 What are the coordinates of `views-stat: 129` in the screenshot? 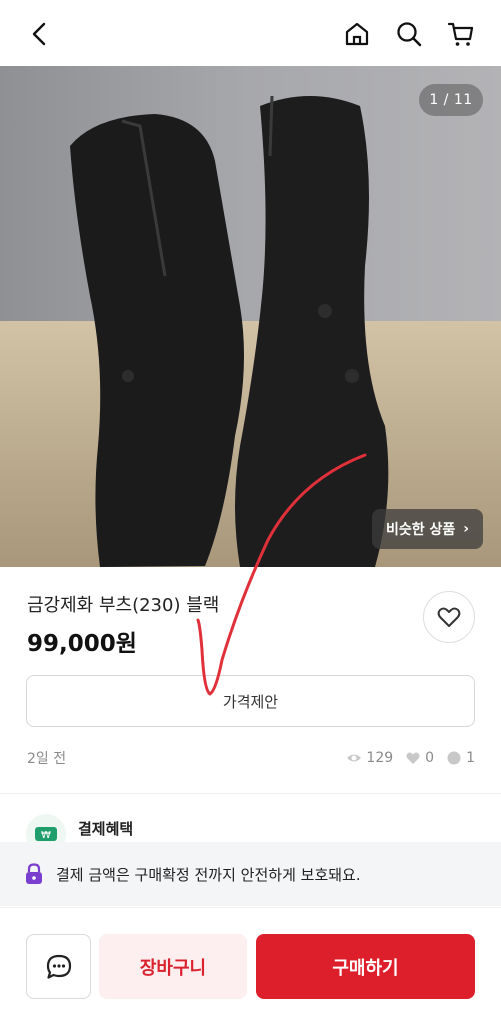 It's located at (369, 758).